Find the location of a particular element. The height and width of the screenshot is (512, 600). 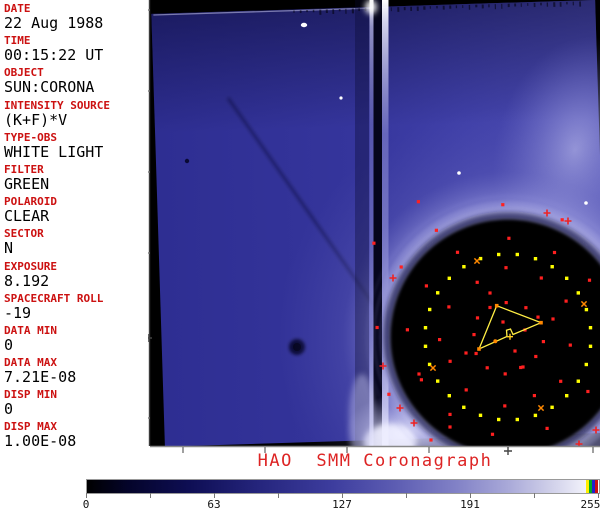

colorbar-tick-label: 127 is located at coordinates (342, 504).